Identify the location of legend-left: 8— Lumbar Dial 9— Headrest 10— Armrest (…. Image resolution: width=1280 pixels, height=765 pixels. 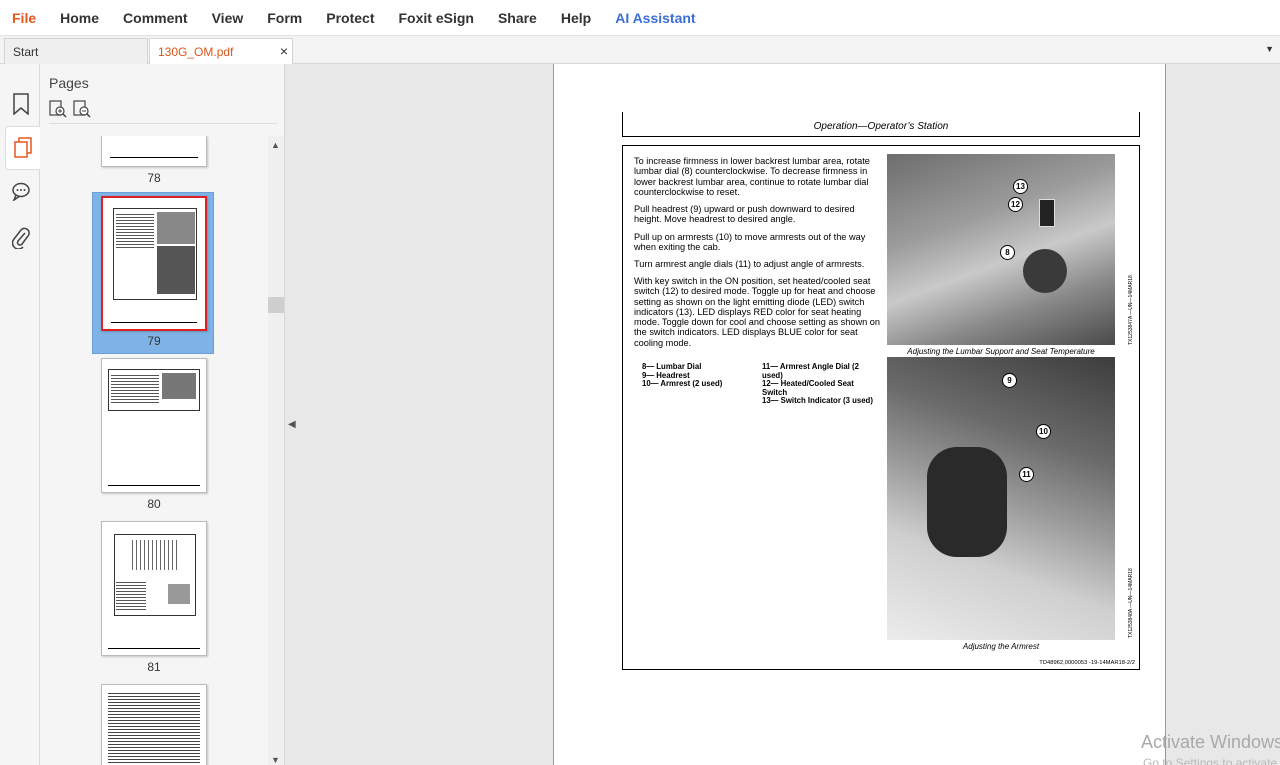
(697, 375).